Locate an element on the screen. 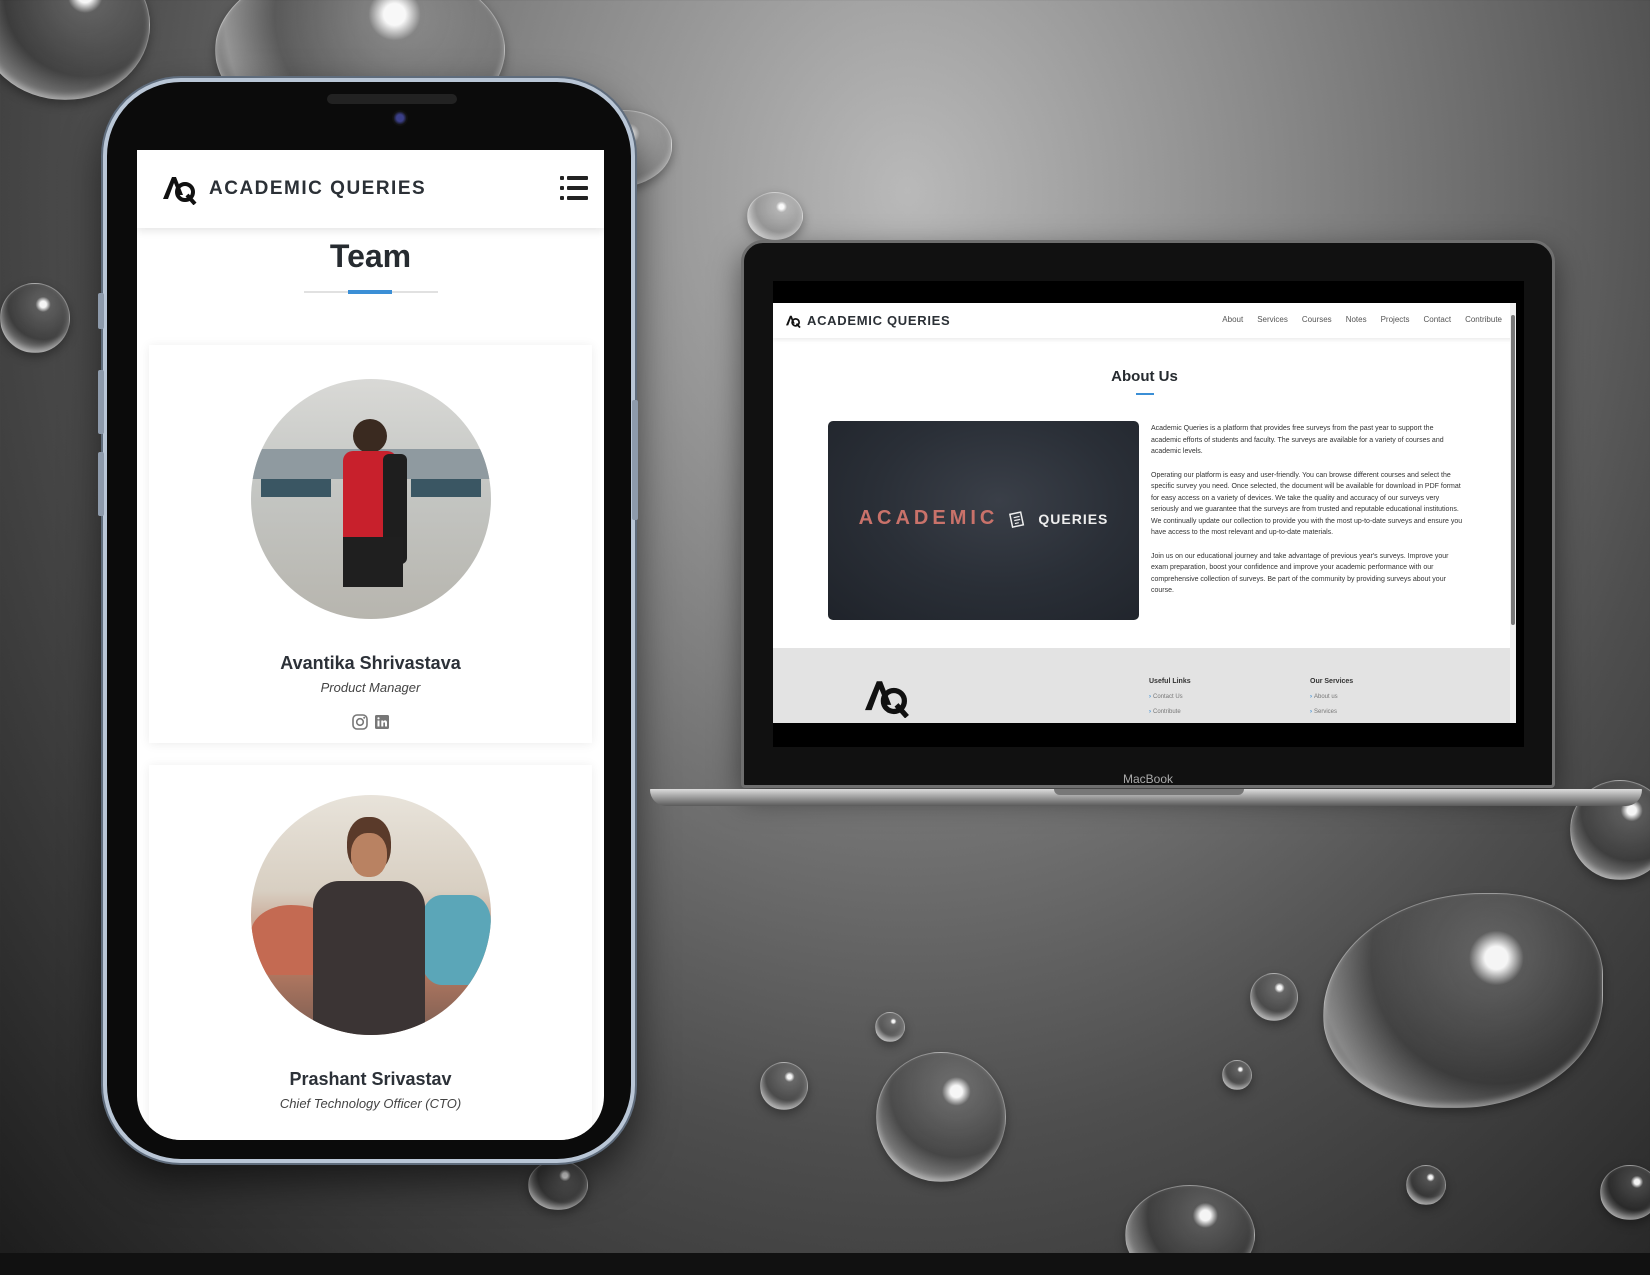  member-role: Chief Technology Officer (CTO) is located at coordinates (370, 1103).